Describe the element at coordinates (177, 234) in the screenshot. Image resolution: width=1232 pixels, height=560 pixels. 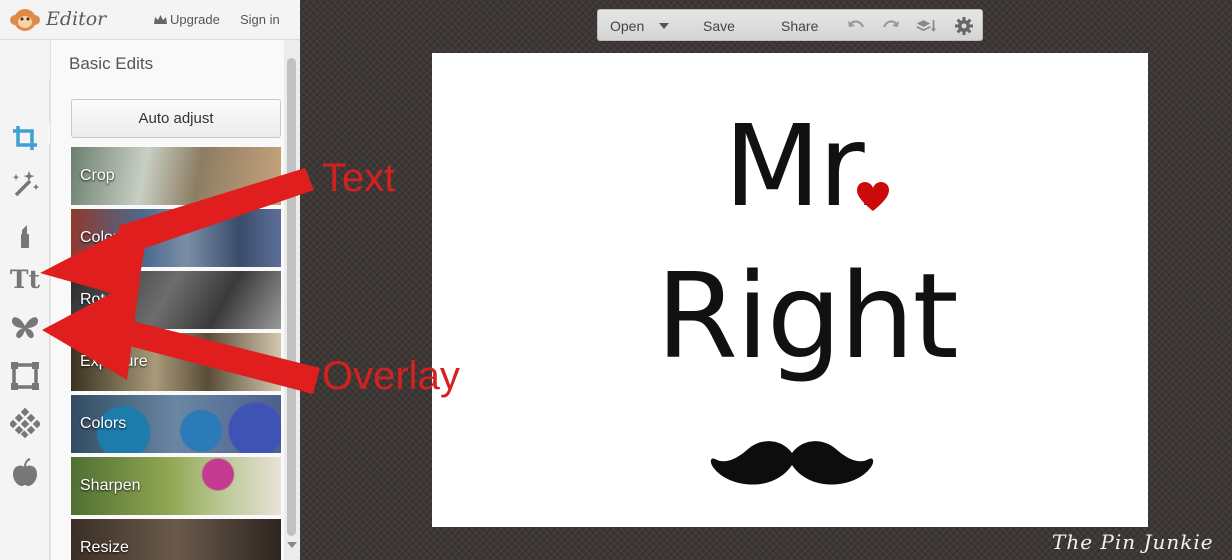
I see `text-arrow` at that location.